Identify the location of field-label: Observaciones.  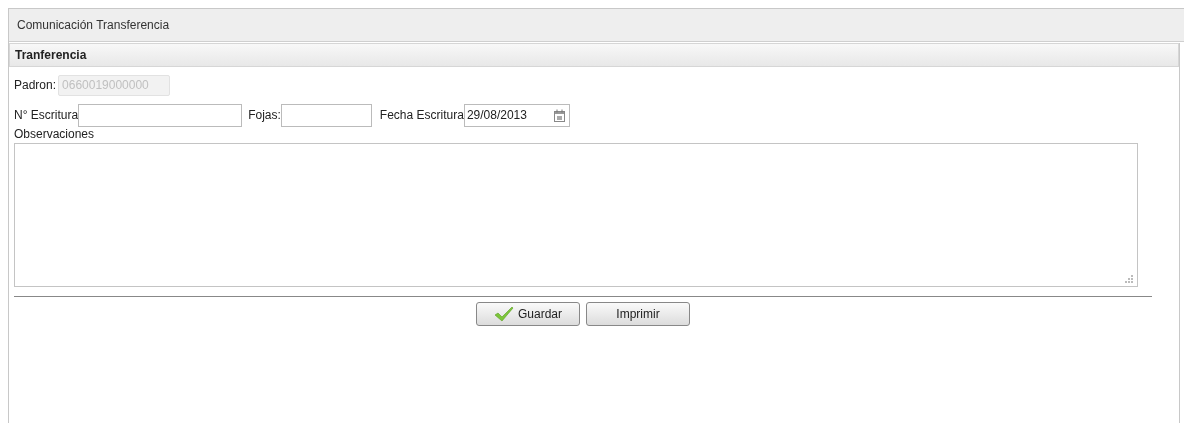
(55, 134).